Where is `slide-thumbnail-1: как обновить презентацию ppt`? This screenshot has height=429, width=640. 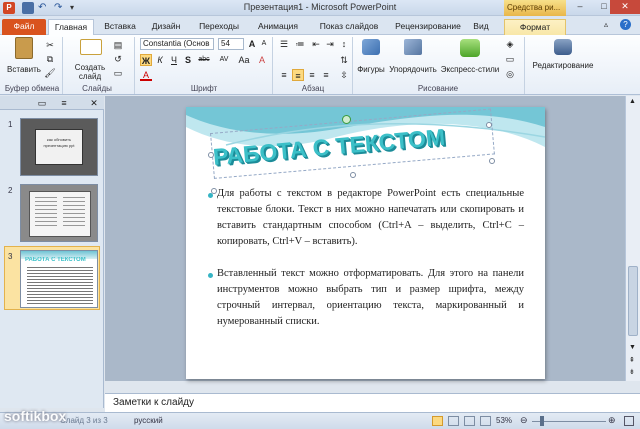 slide-thumbnail-1: как обновить презентацию ppt is located at coordinates (59, 147).